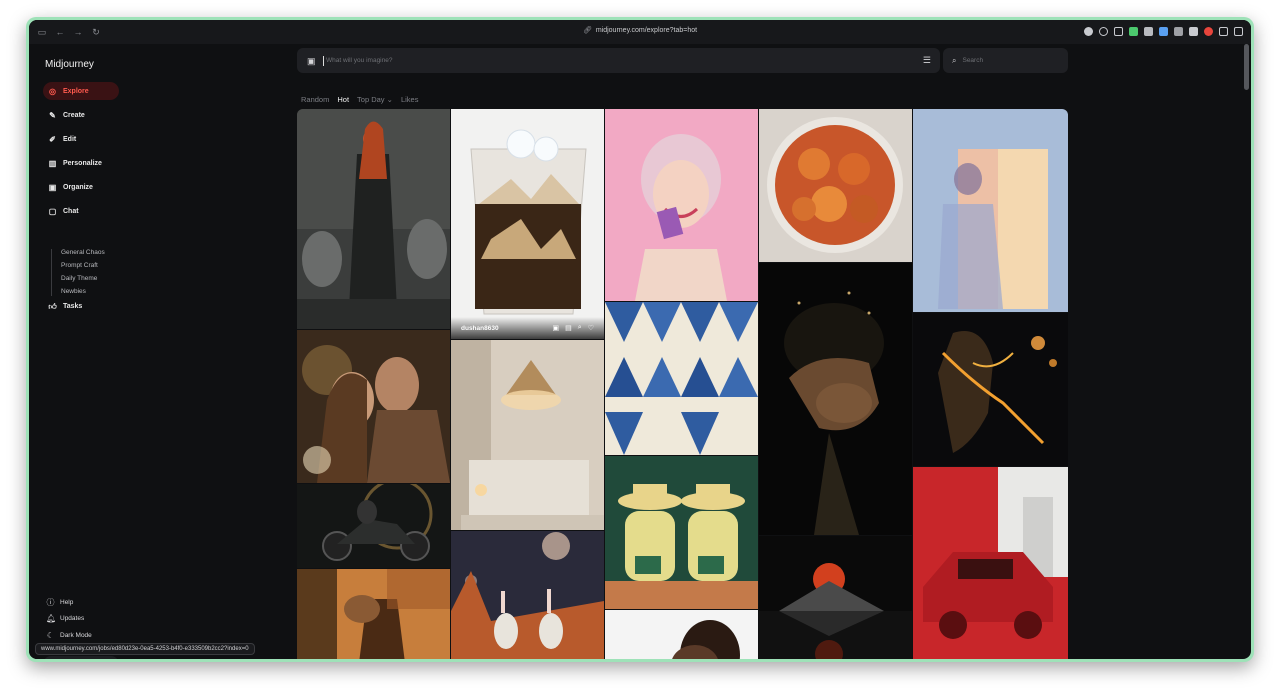 The image size is (1280, 697). Describe the element at coordinates (527, 435) in the screenshot. I see `gallery-image-spa-room` at that location.